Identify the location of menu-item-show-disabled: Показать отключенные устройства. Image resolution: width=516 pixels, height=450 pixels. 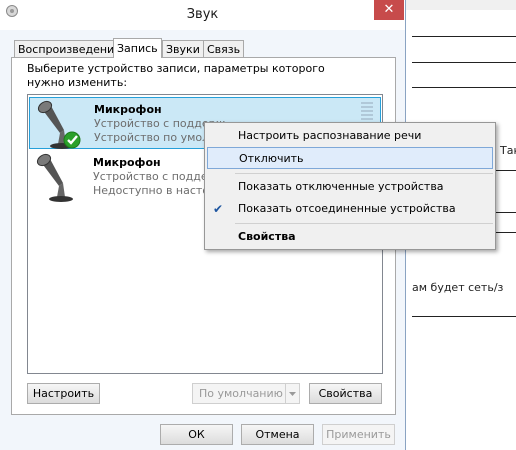
(350, 187).